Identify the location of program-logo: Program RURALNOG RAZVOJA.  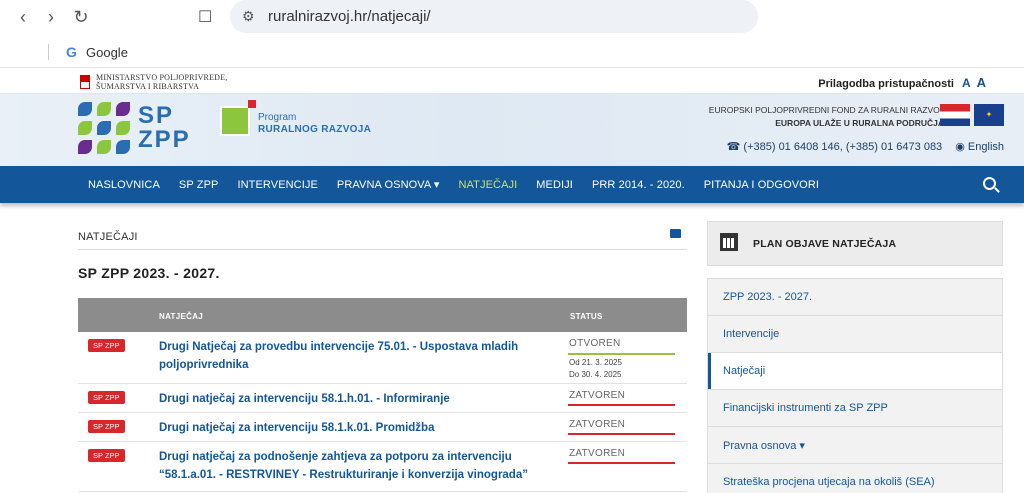
(296, 118).